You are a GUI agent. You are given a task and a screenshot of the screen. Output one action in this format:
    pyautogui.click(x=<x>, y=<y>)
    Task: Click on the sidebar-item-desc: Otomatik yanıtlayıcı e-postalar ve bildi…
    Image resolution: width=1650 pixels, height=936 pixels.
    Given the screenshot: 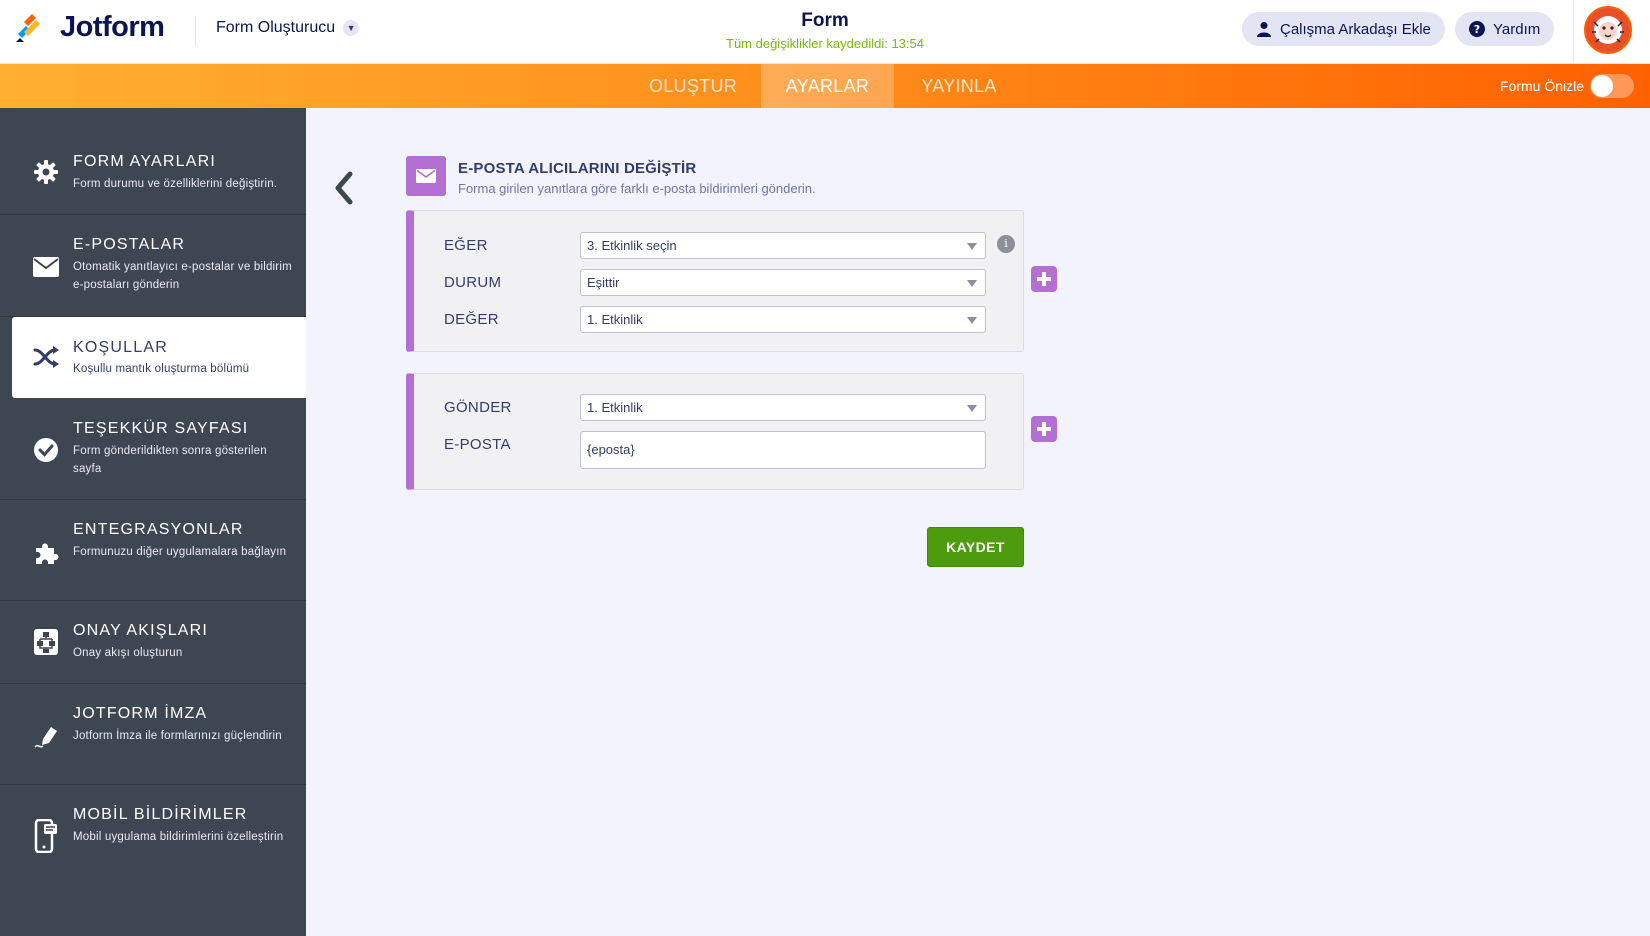 What is the action you would take?
    pyautogui.click(x=182, y=276)
    